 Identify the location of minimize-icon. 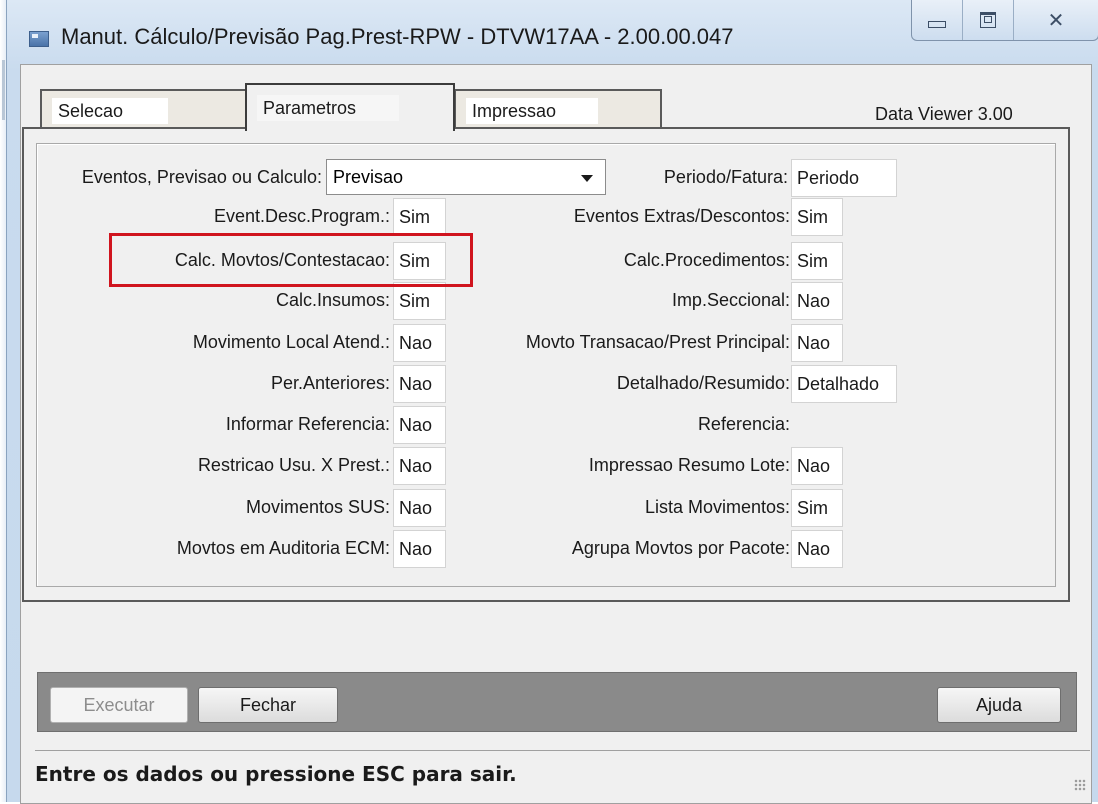
(937, 24).